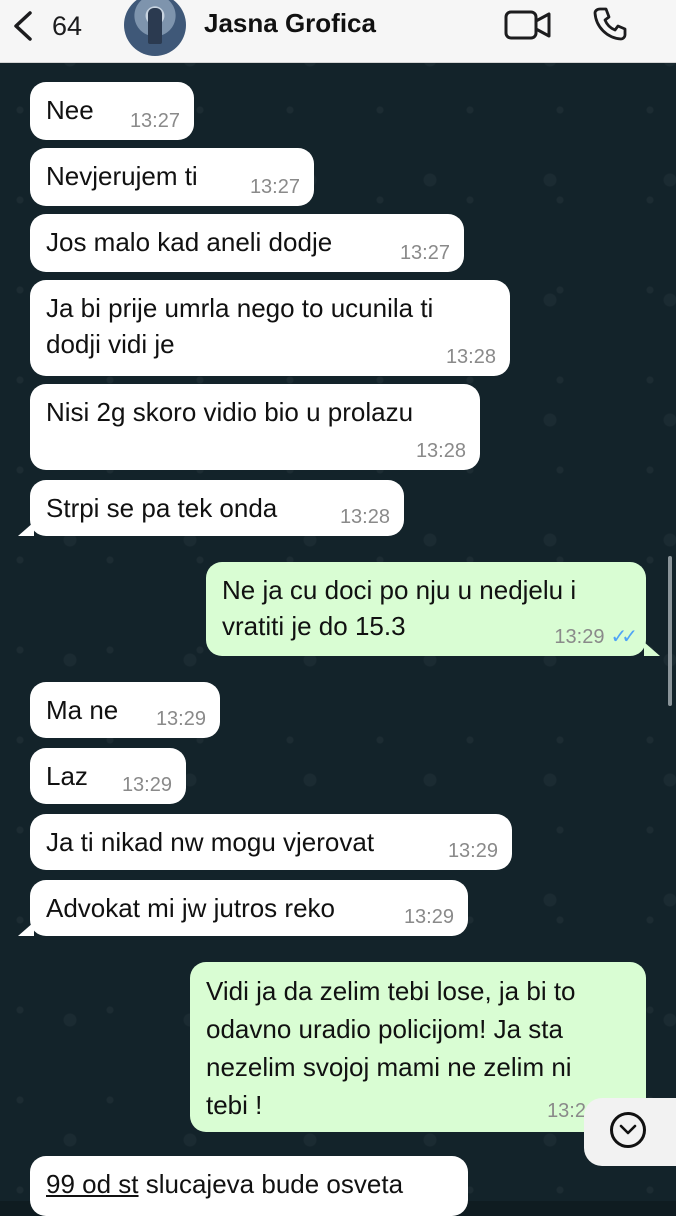 The height and width of the screenshot is (1216, 676). I want to click on message-bubble-incoming: Ja ti nikad nw mogu vjerovat 13:29, so click(271, 842).